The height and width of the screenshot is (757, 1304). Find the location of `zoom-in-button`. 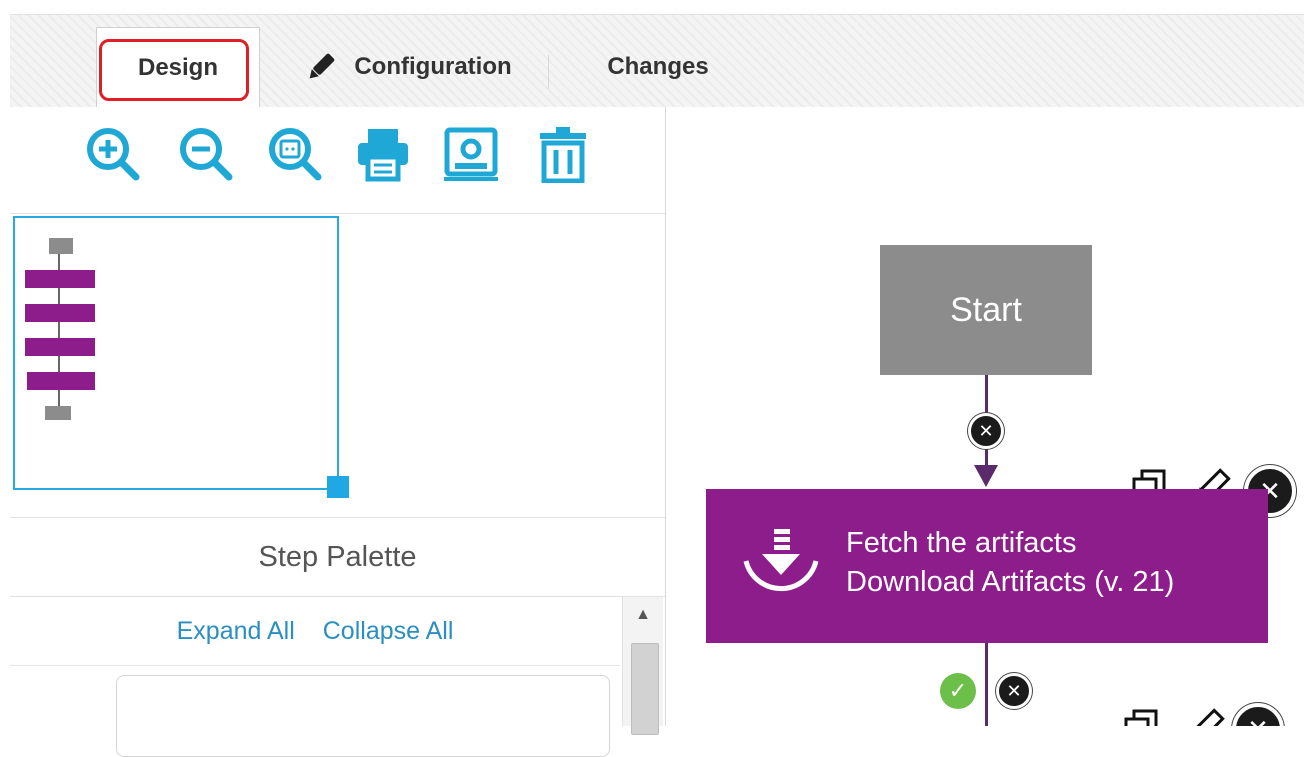

zoom-in-button is located at coordinates (113, 154).